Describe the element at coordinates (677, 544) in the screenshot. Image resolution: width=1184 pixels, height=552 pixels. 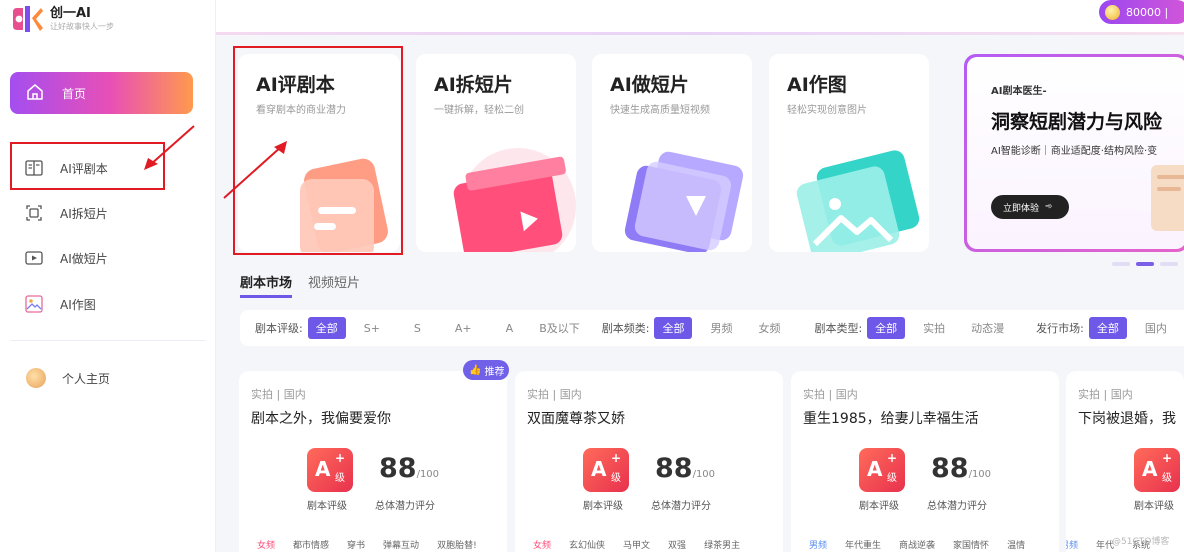
I see `tag: 双强` at that location.